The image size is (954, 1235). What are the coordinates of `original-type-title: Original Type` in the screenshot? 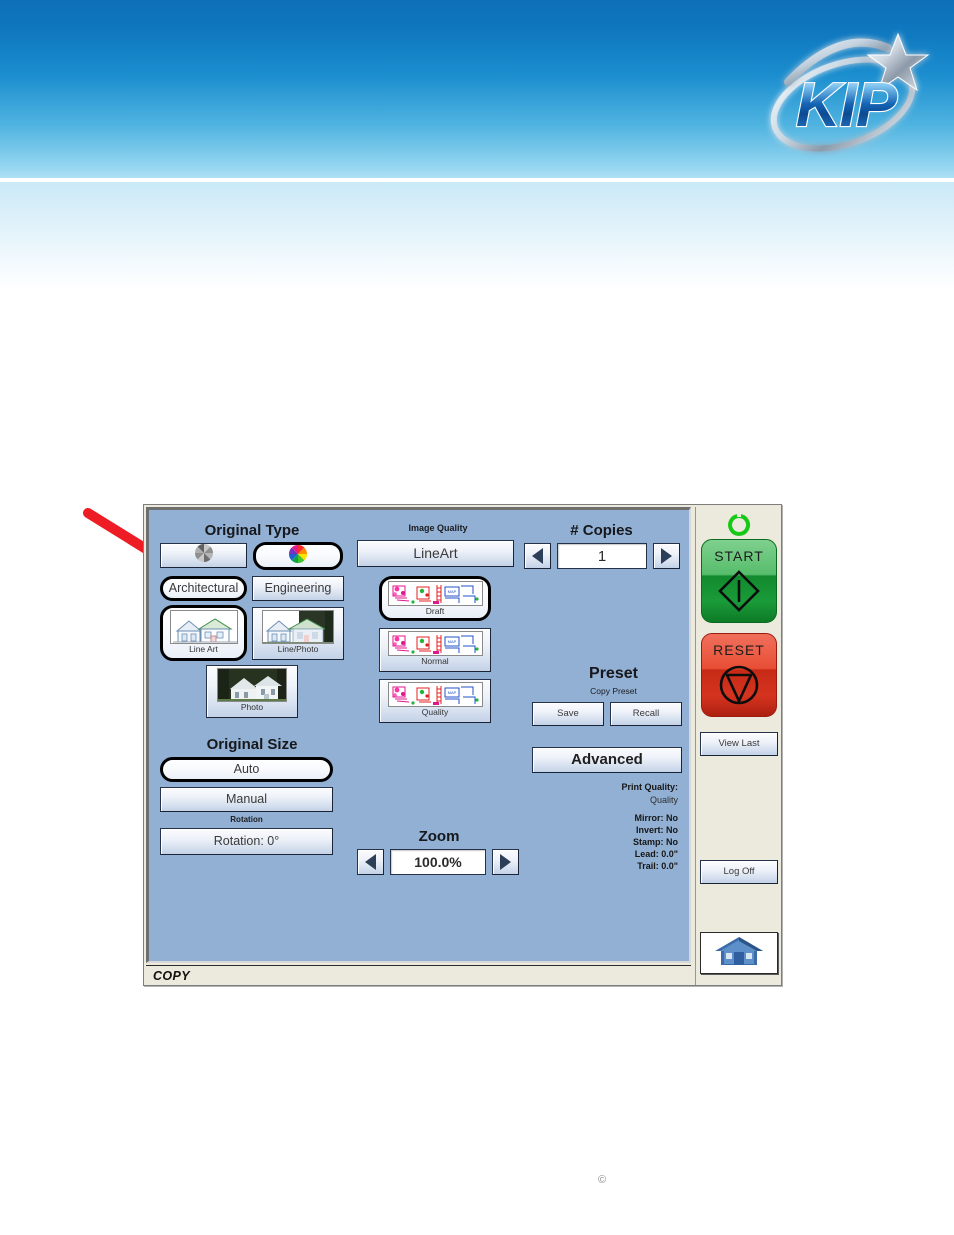 It's located at (252, 530).